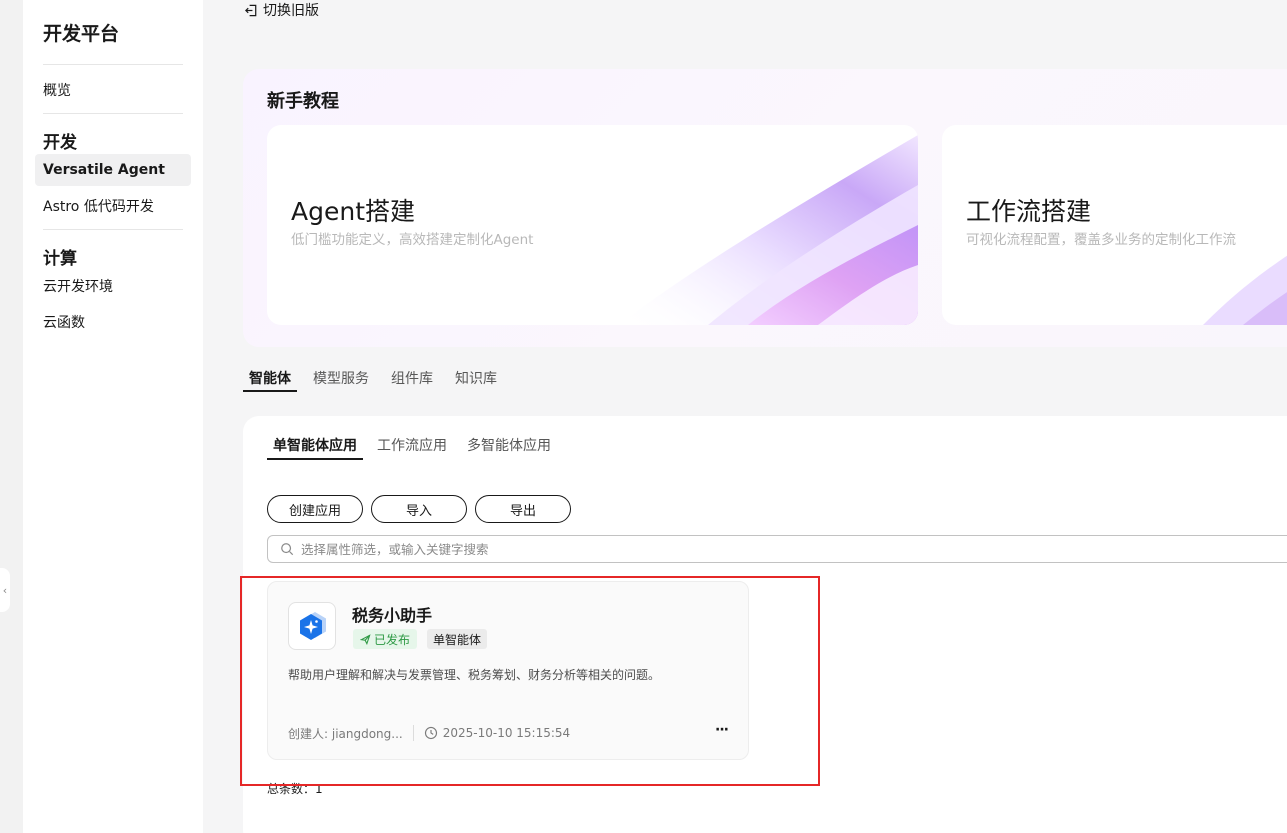 This screenshot has width=1287, height=833. What do you see at coordinates (592, 225) in the screenshot?
I see `tutorial-card-agent: Agent搭建 低门槛功能定义，高效搭建定制化Agent` at bounding box center [592, 225].